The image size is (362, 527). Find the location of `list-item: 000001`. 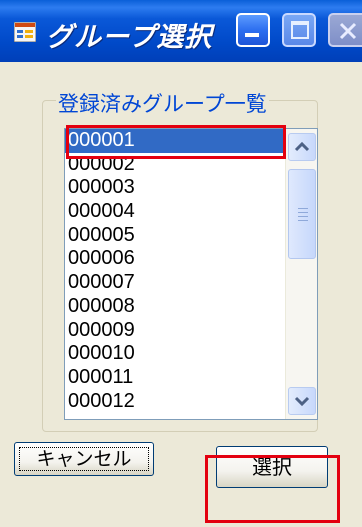

list-item: 000001 is located at coordinates (175, 141).